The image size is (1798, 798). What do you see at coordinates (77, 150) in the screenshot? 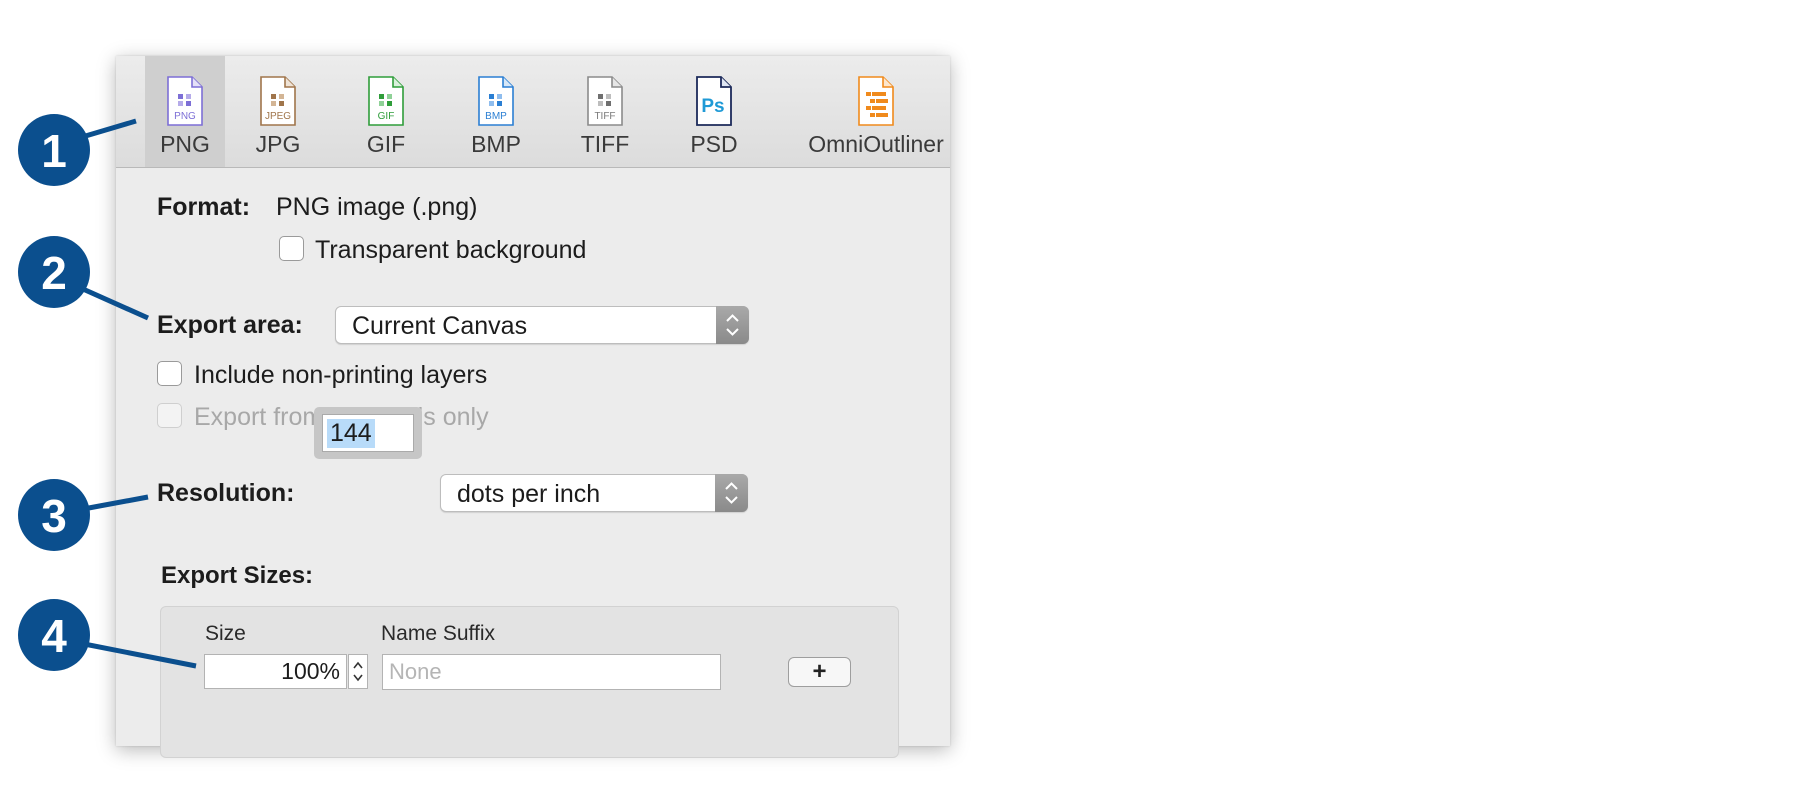
I see `callout-1: 1` at bounding box center [77, 150].